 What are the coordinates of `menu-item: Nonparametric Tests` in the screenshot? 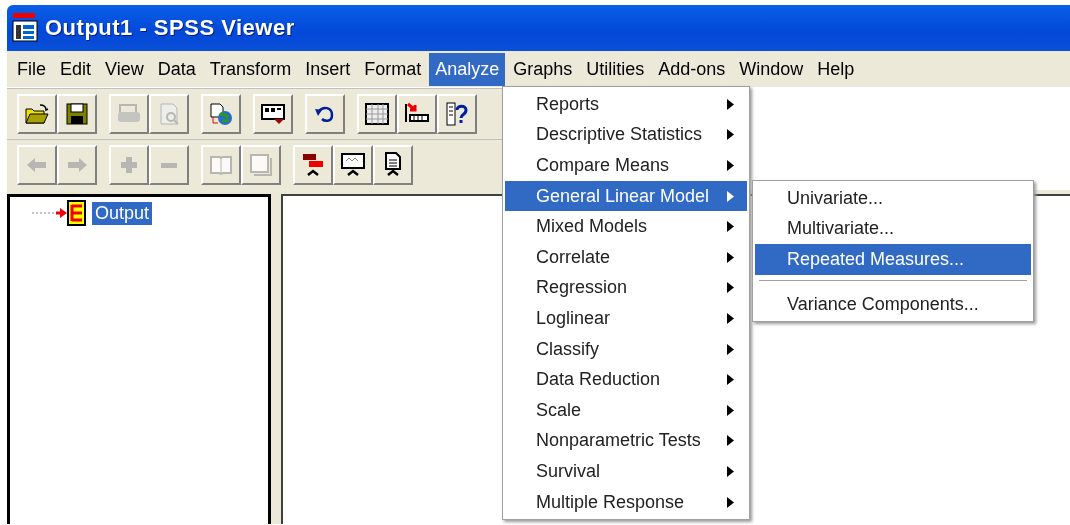 It's located at (626, 441).